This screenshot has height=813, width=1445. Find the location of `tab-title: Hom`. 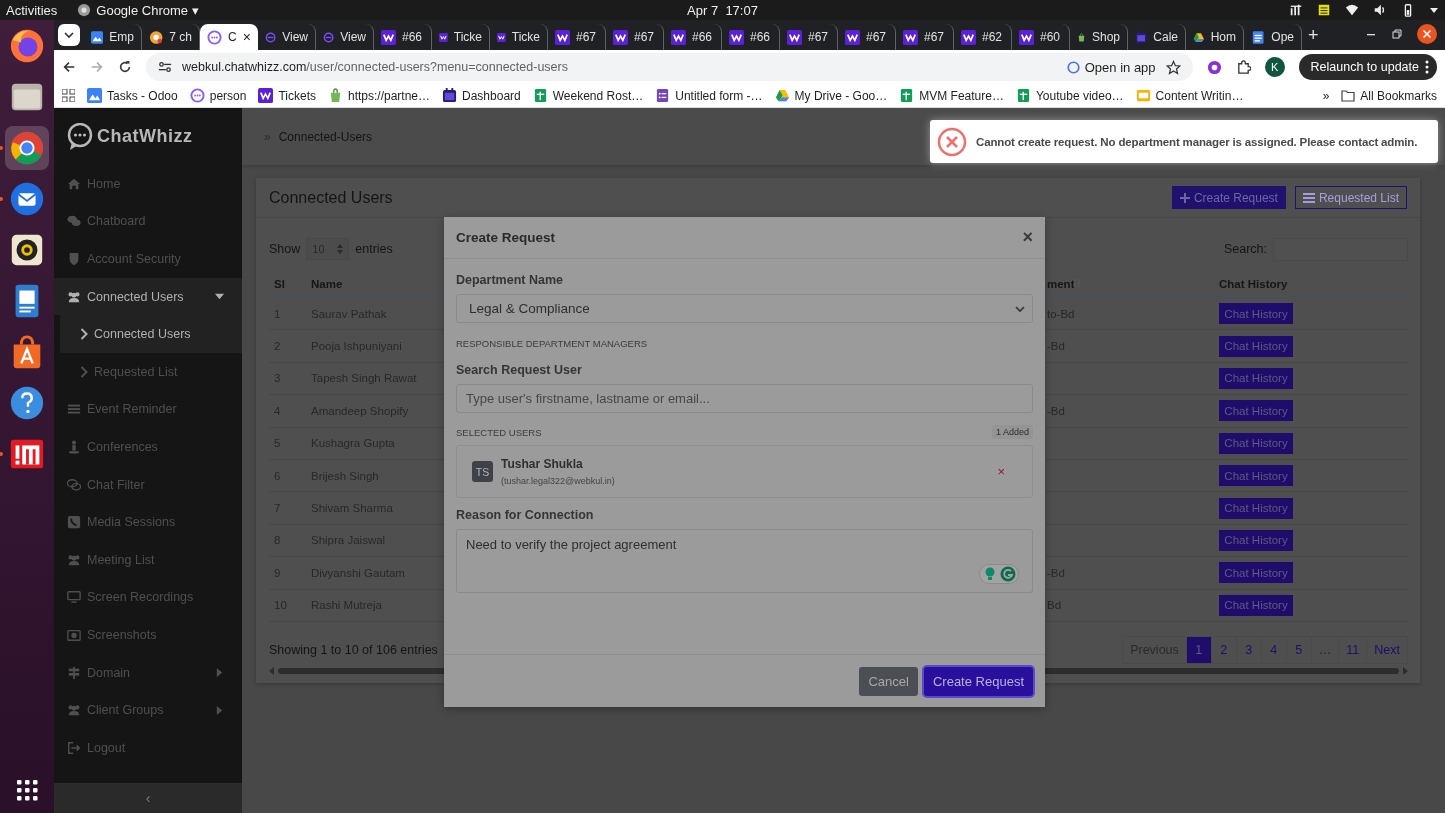

tab-title: Hom is located at coordinates (1223, 37).